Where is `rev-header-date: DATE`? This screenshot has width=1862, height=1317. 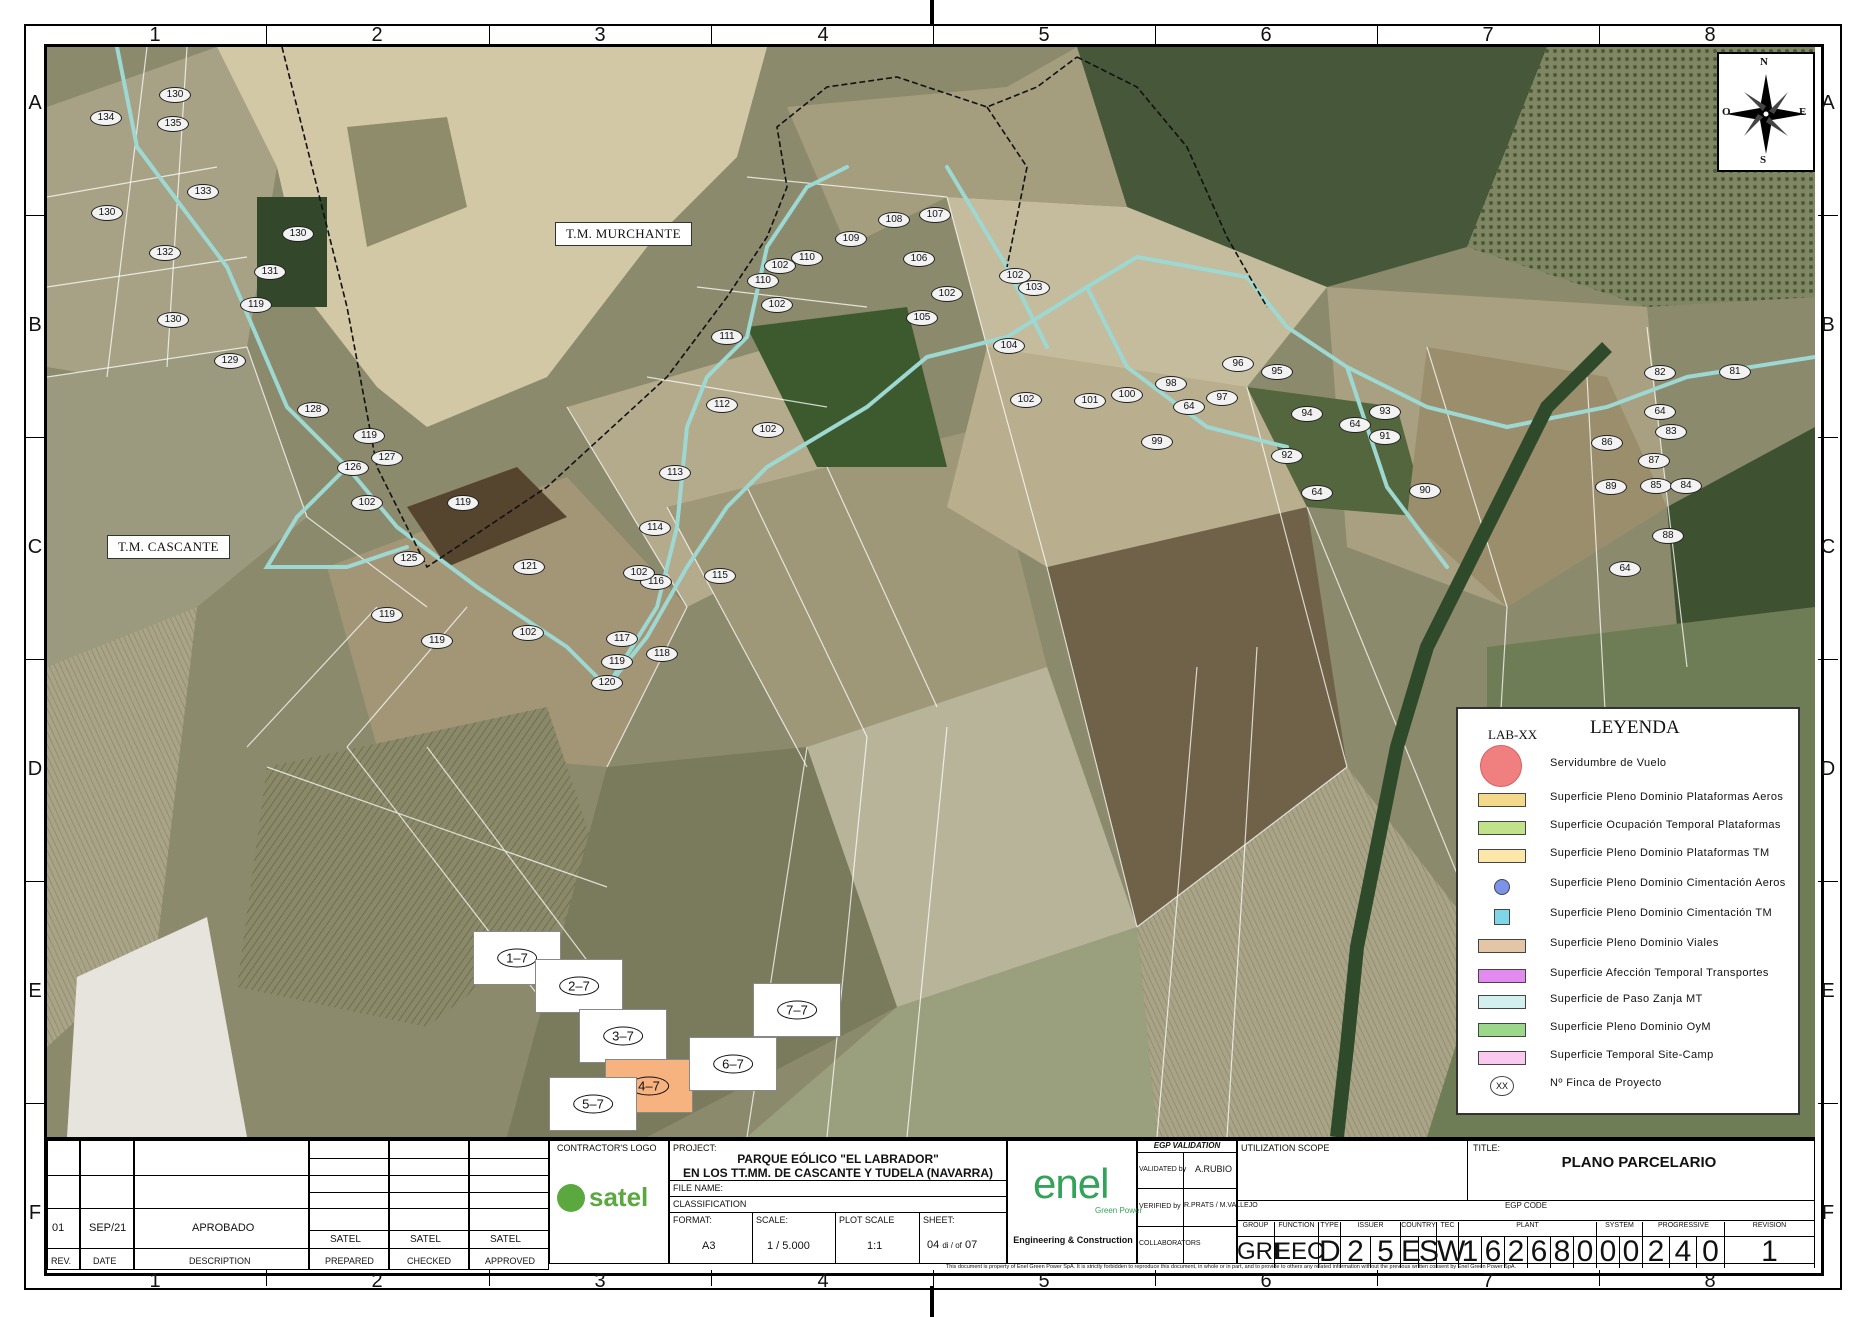
rev-header-date: DATE is located at coordinates (105, 1261).